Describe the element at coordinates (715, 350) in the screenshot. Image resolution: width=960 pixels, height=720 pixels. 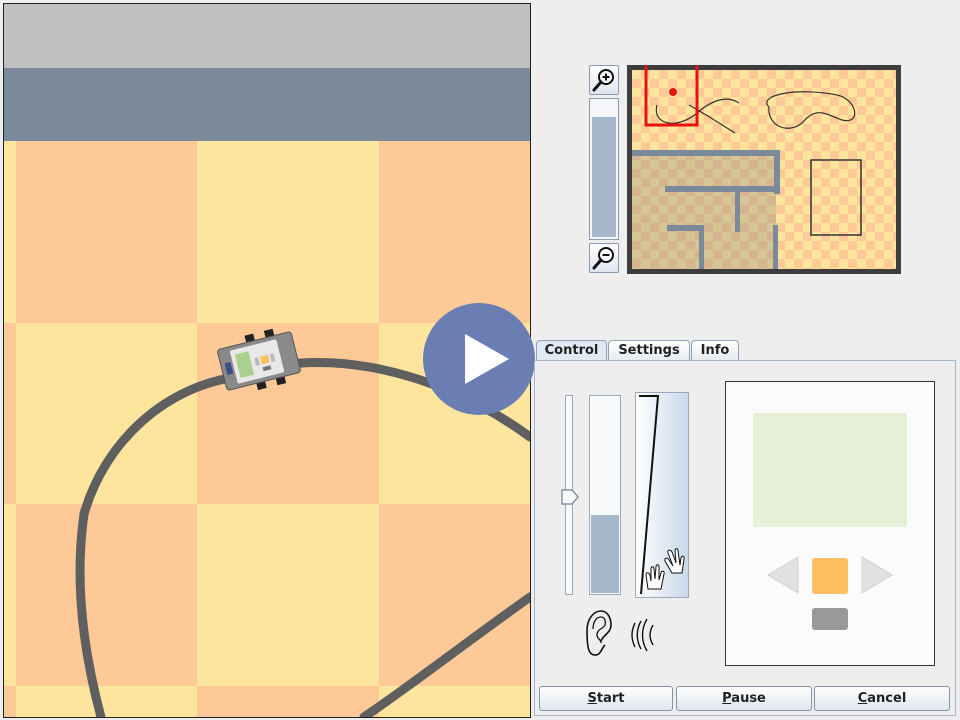
I see `tab-info: Info` at that location.